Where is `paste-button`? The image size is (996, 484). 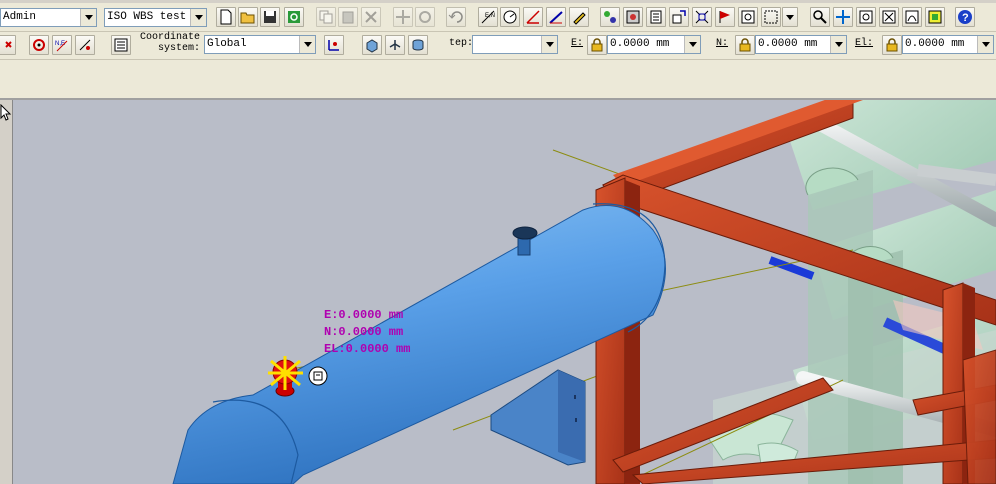 paste-button is located at coordinates (348, 17).